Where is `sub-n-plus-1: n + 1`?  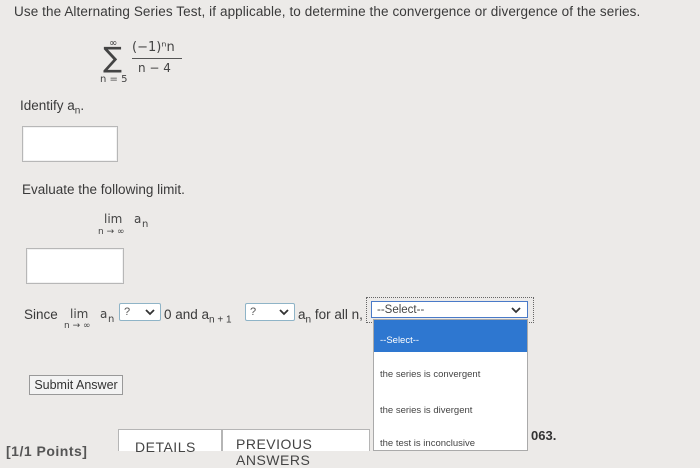 sub-n-plus-1: n + 1 is located at coordinates (220, 320).